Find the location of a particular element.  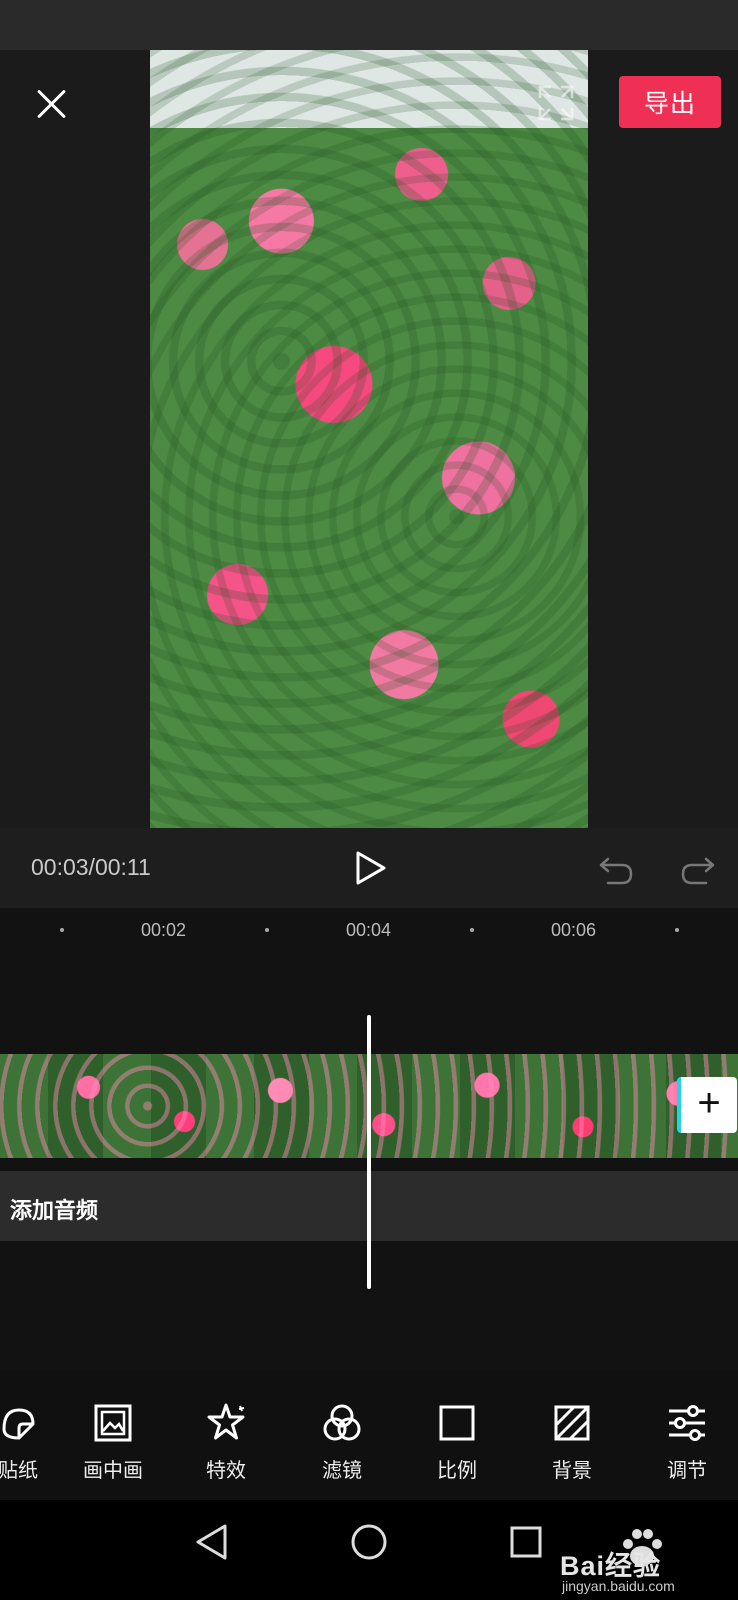

tool-filter: 滤镜 is located at coordinates (342, 1442).